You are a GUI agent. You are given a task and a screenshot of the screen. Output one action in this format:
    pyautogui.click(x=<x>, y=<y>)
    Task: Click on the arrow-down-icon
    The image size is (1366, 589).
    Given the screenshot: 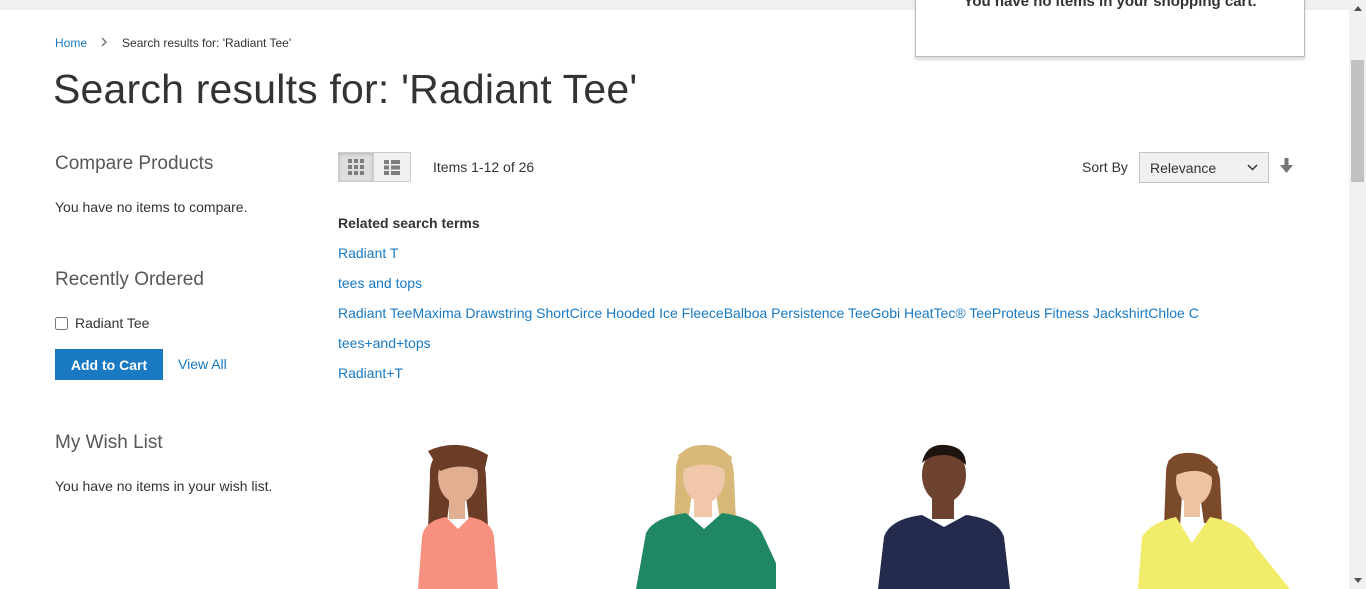 What is the action you would take?
    pyautogui.click(x=1286, y=165)
    